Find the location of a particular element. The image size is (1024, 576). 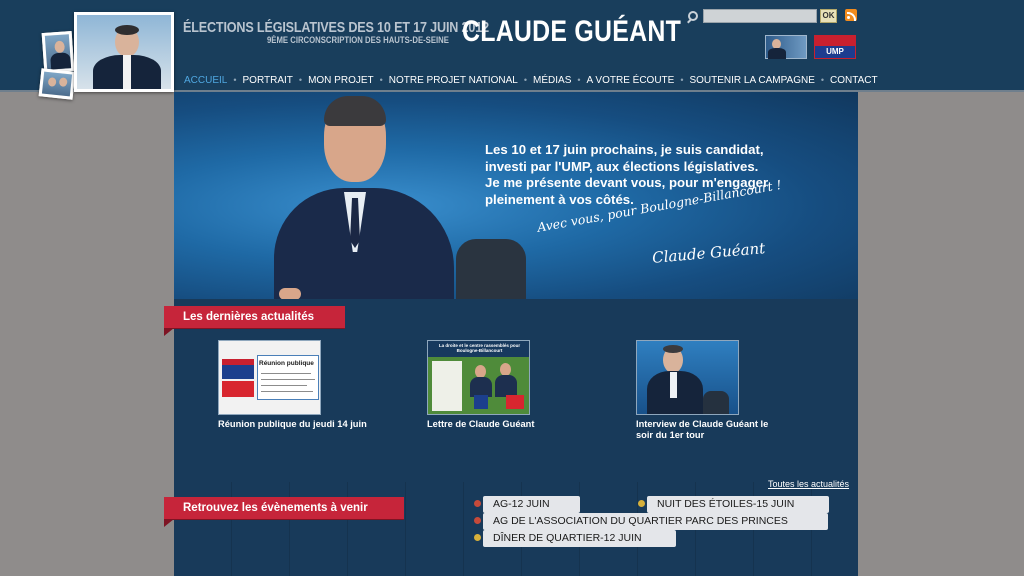

event-item: NUIT DES ÉTOILES-15 JUIN is located at coordinates (738, 504).